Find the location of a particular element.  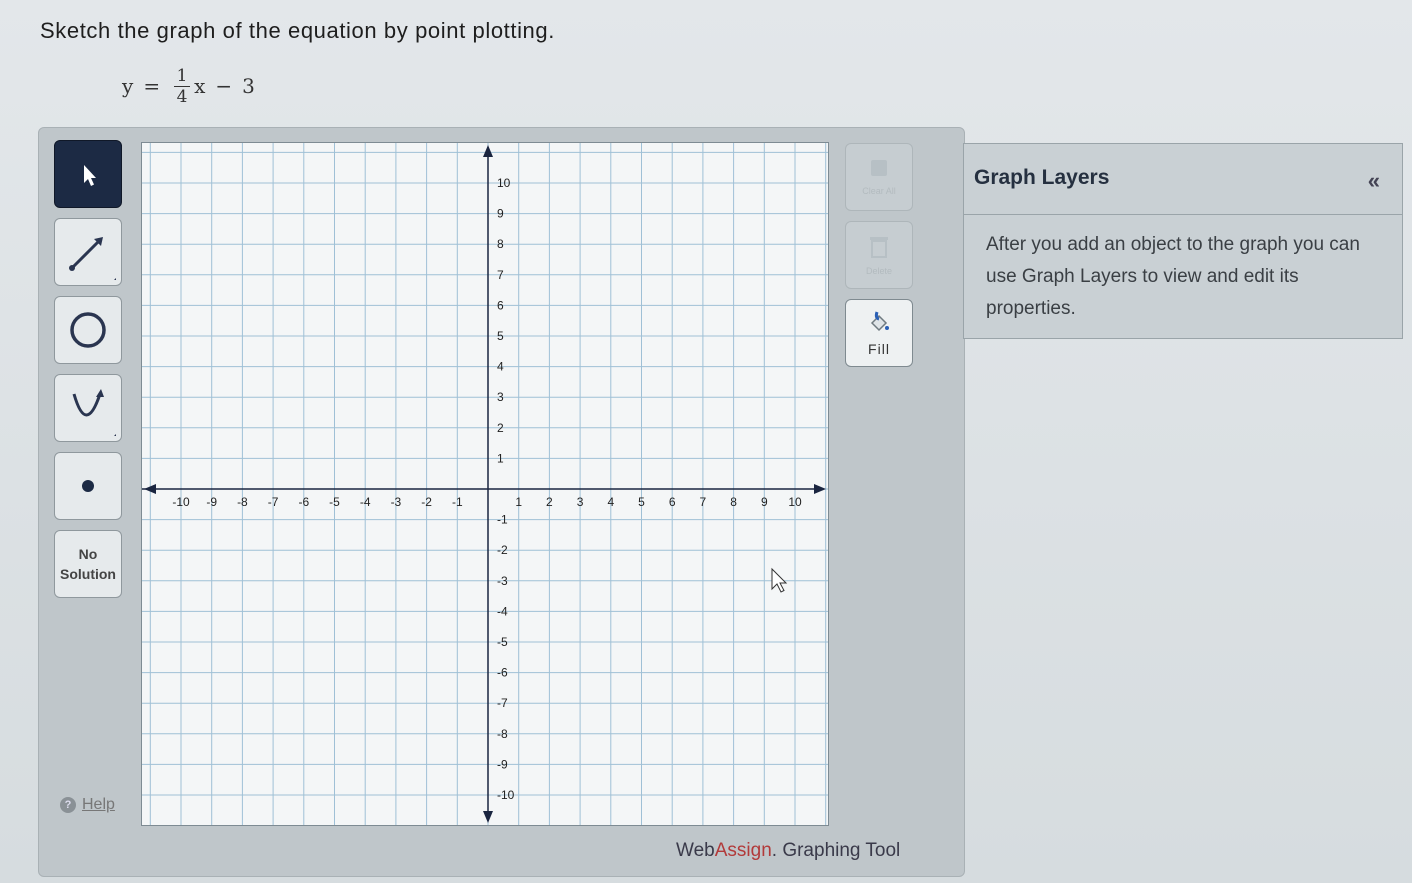

y-tick-label: 3 is located at coordinates (500, 397).